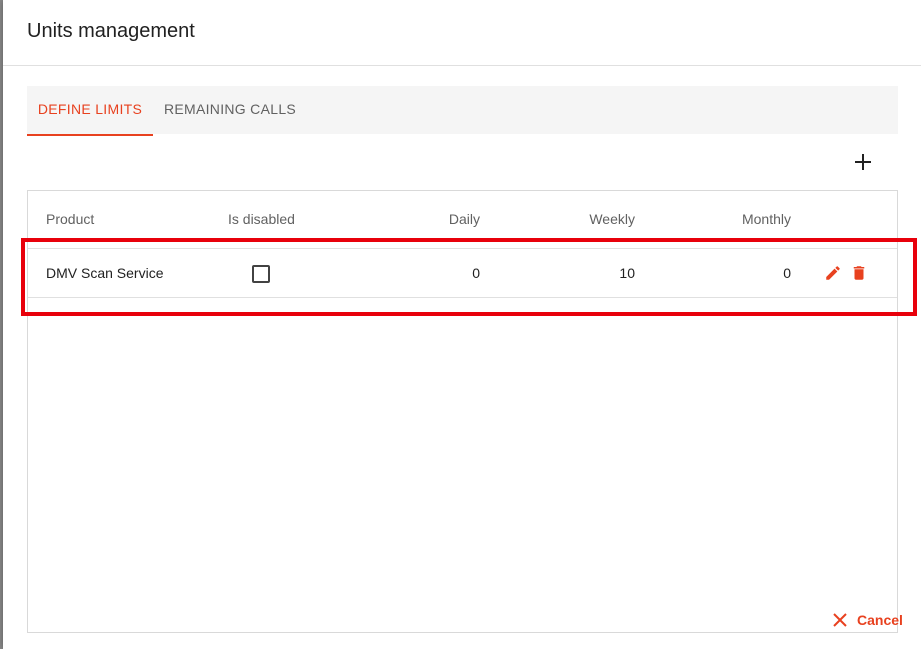 The image size is (921, 649). Describe the element at coordinates (462, 33) in the screenshot. I see `dialog-header: Units management` at that location.